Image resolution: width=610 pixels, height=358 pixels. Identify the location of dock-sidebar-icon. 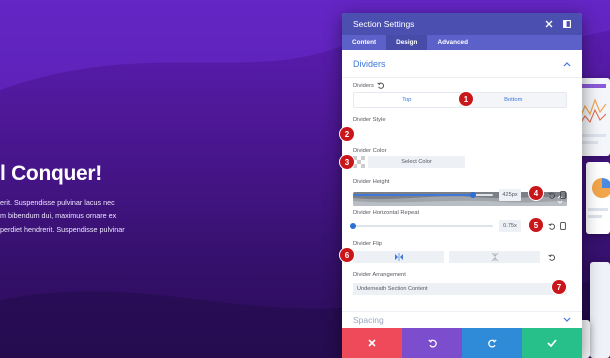
(567, 24).